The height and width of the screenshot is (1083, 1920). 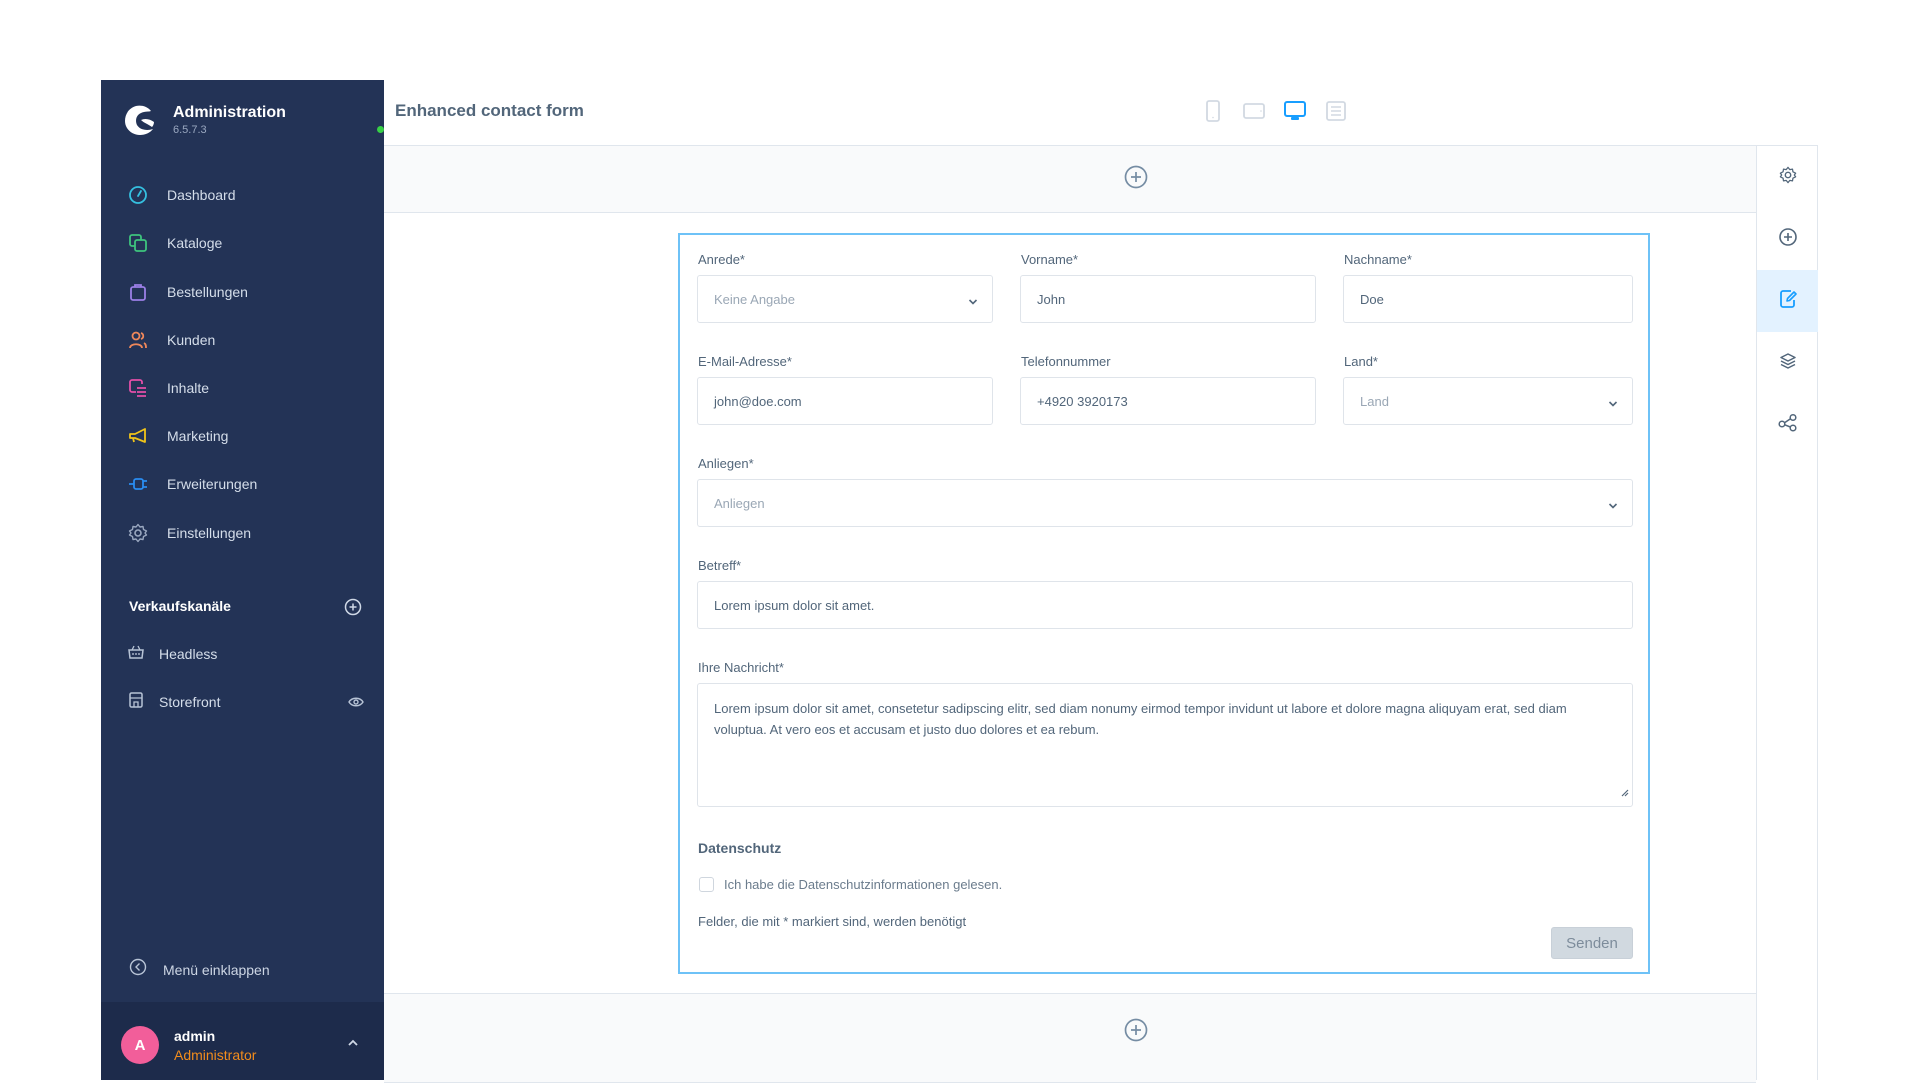 What do you see at coordinates (247, 388) in the screenshot?
I see `sidebar-item-inhalte: Inhalte` at bounding box center [247, 388].